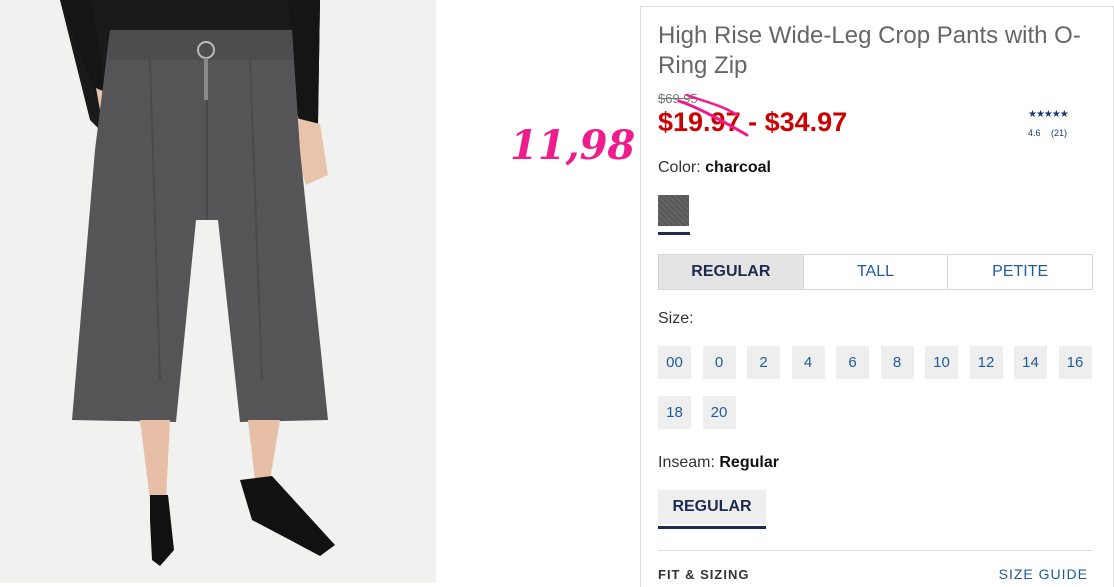 The width and height of the screenshot is (1114, 587). I want to click on size-option: 20, so click(719, 412).